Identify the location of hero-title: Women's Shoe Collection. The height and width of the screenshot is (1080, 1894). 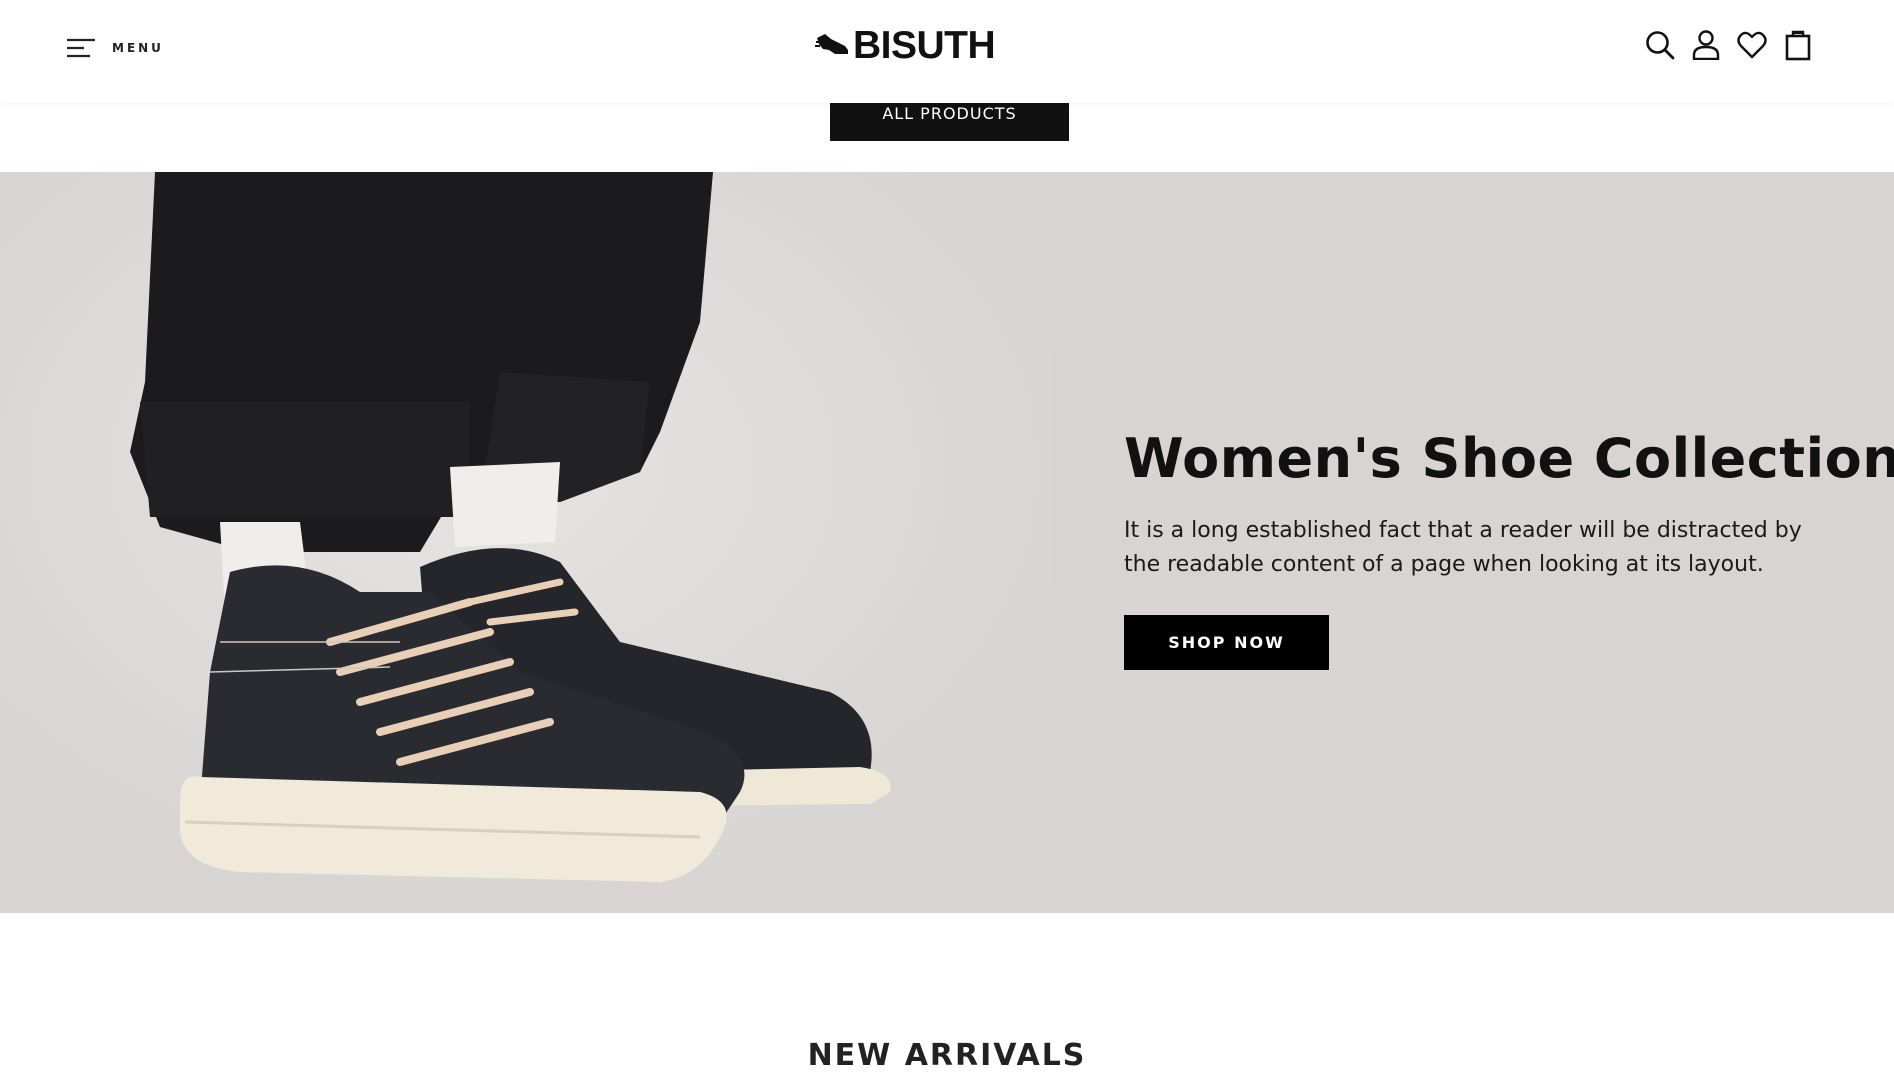
(1509, 458).